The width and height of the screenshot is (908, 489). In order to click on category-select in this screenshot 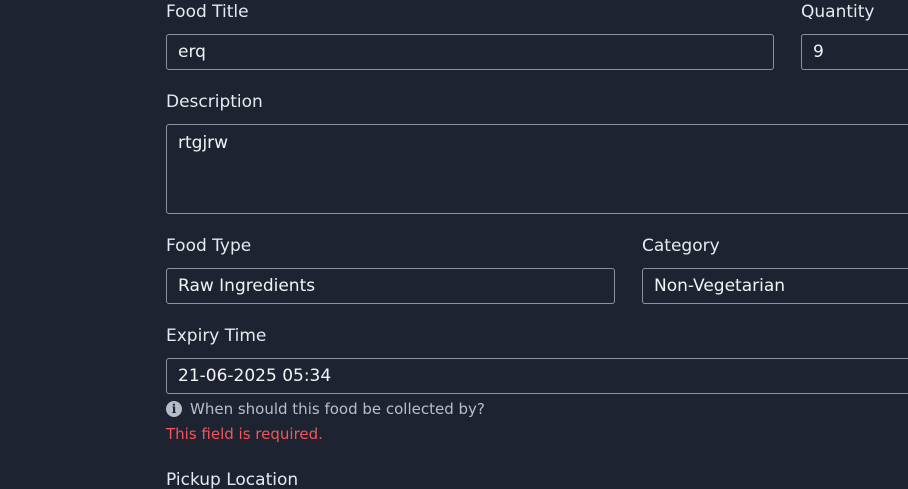, I will do `click(775, 286)`.